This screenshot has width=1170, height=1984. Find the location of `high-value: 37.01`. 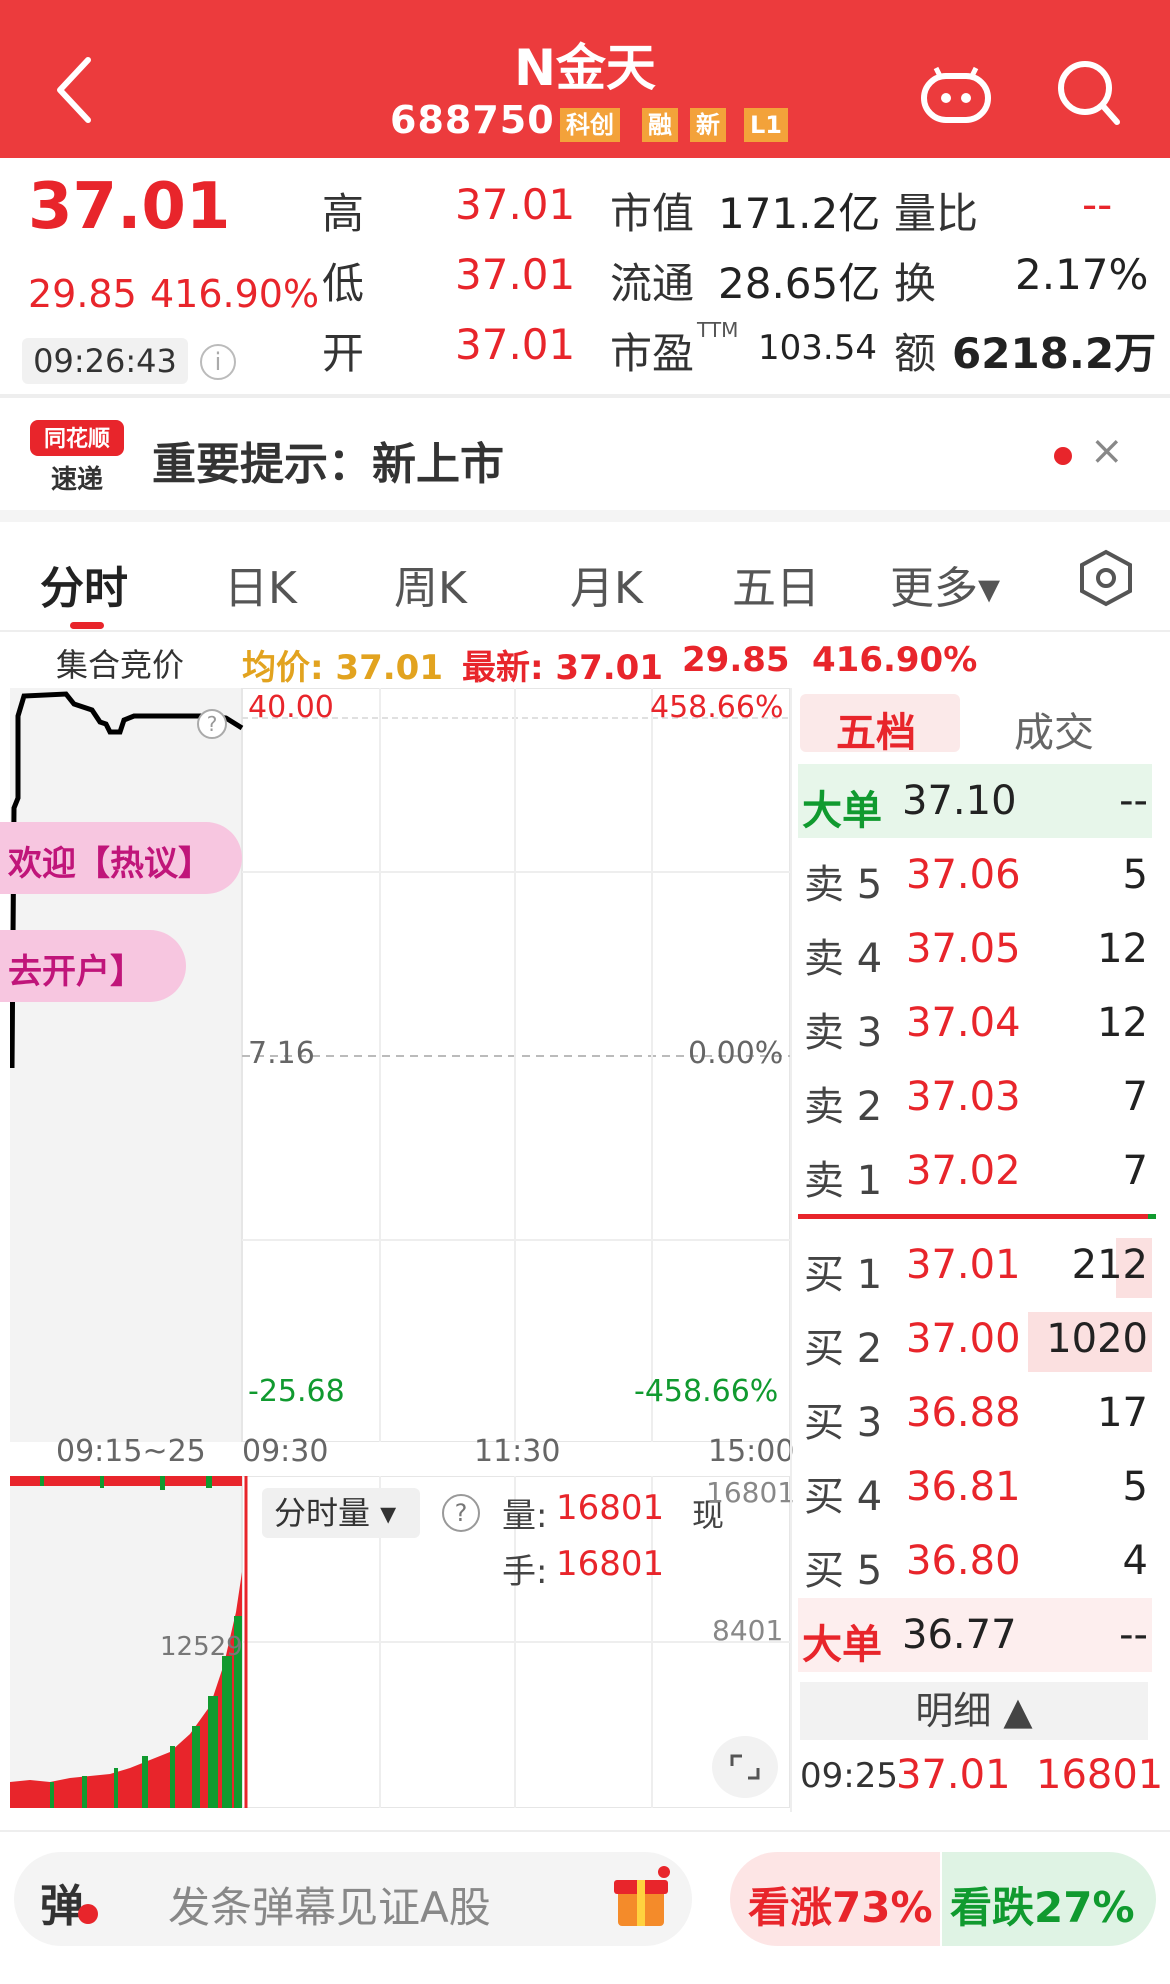

high-value: 37.01 is located at coordinates (515, 204).